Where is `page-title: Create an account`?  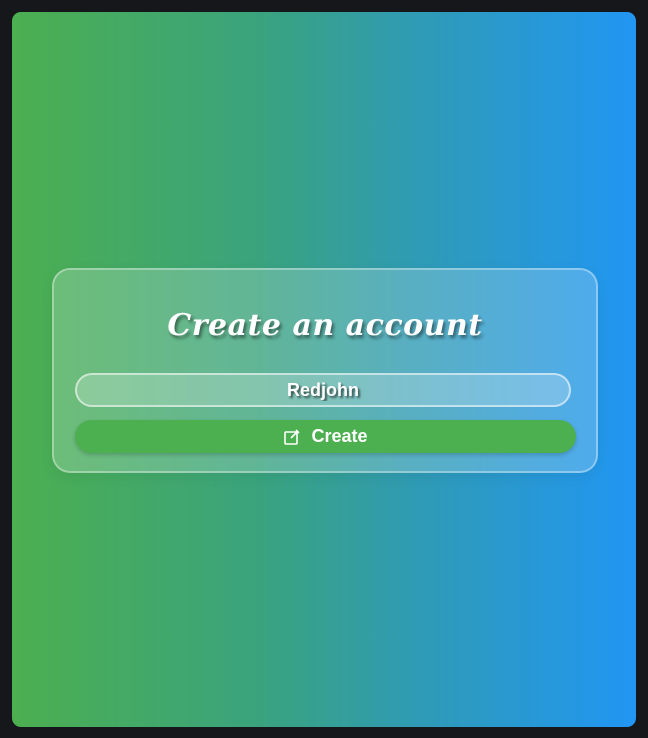
page-title: Create an account is located at coordinates (325, 325).